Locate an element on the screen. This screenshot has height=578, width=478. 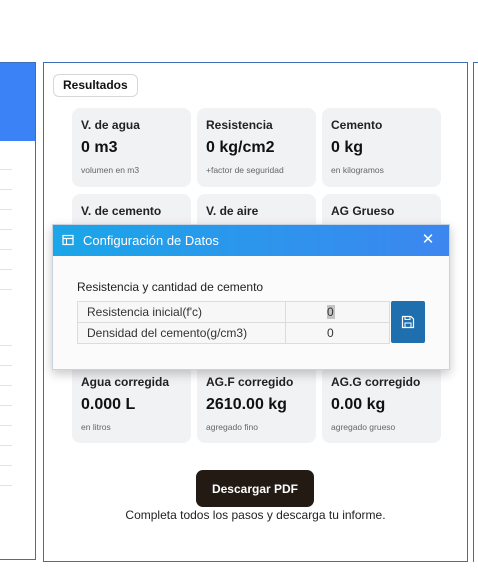
resistance-input is located at coordinates (331, 312).